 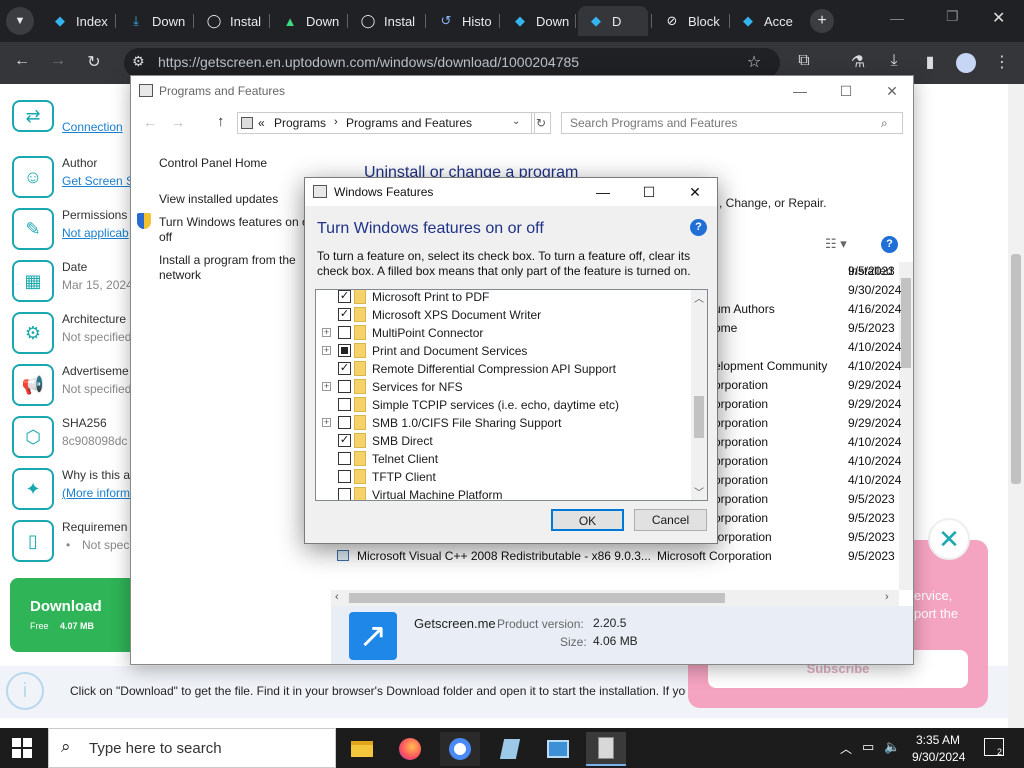 What do you see at coordinates (58, 61) in the screenshot?
I see `forward-icon: →` at bounding box center [58, 61].